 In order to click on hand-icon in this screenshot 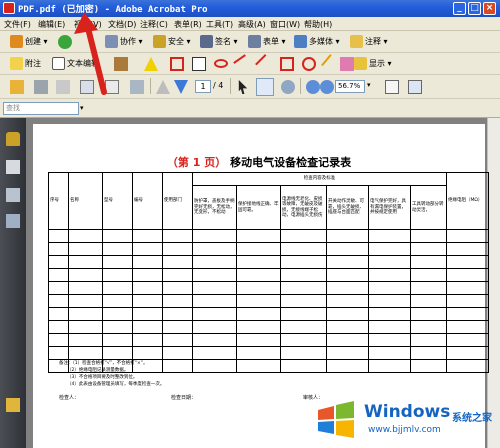, I will do `click(265, 87)`.